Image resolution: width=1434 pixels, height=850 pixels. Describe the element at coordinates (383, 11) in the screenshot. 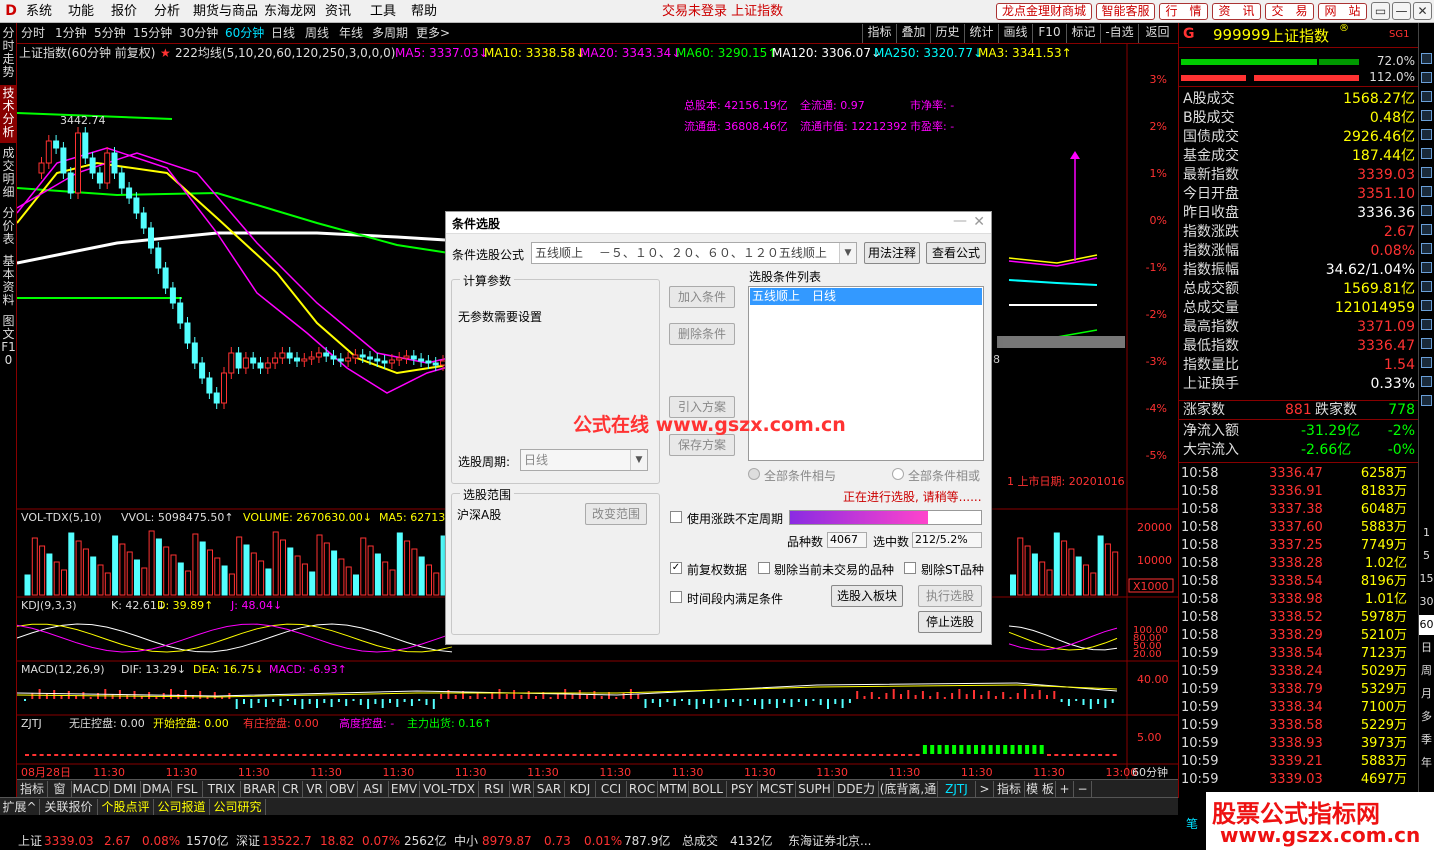

I see `menu-tools: 工具` at that location.